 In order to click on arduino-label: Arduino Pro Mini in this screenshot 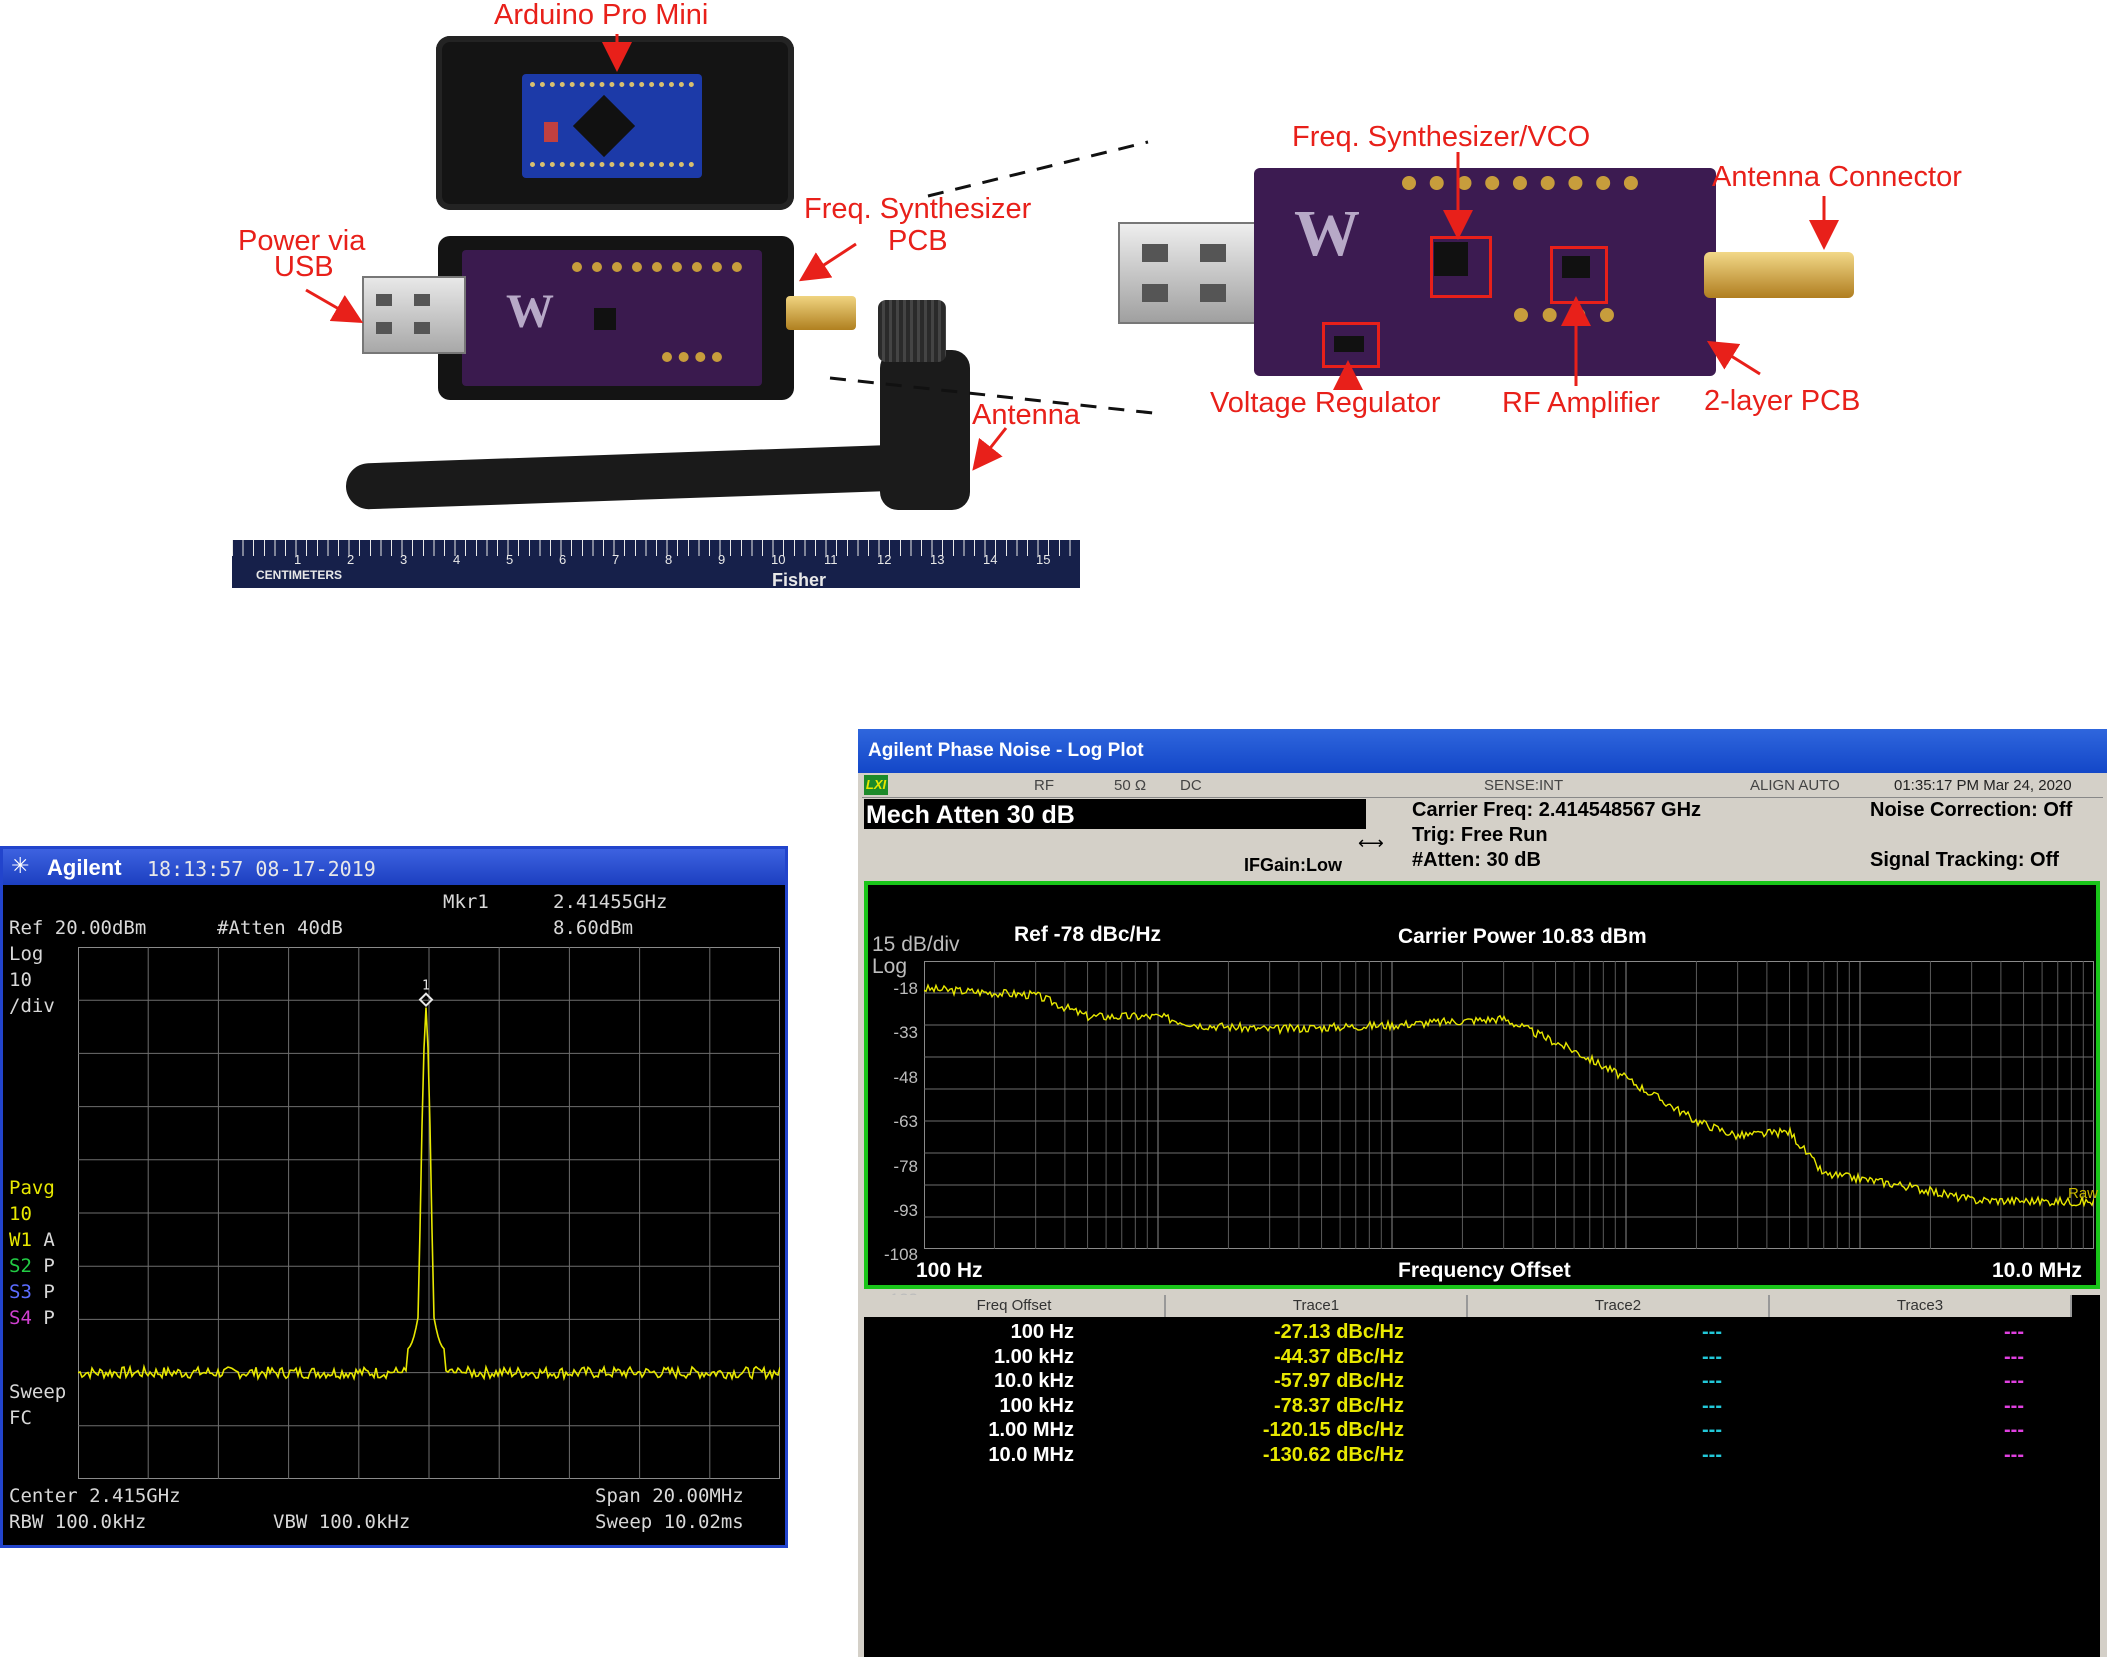, I will do `click(601, 15)`.